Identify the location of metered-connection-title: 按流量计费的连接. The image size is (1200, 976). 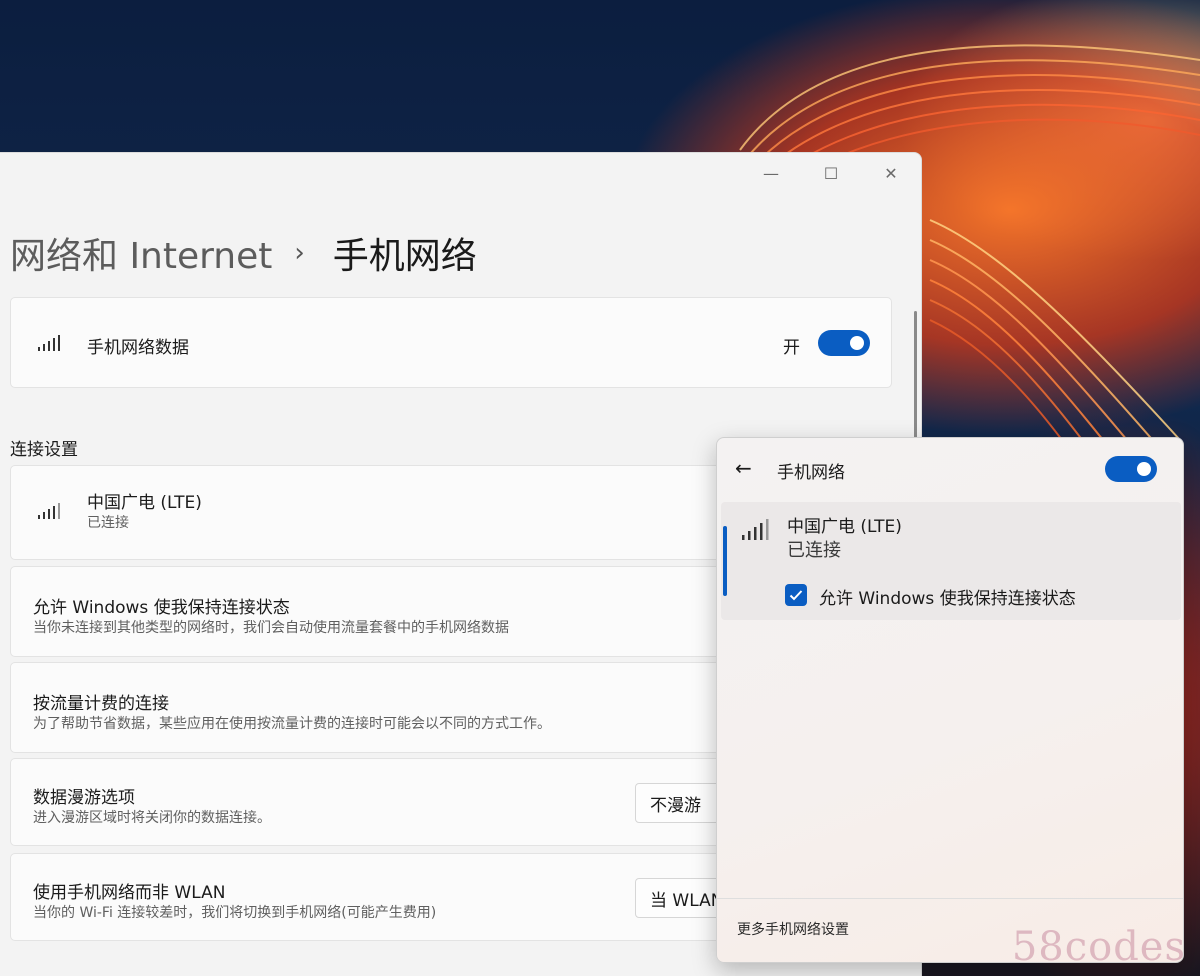
(101, 704).